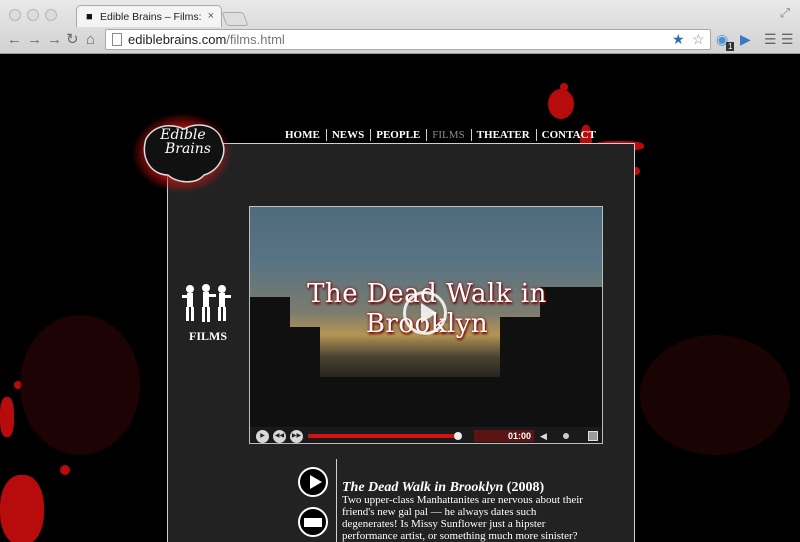  What do you see at coordinates (51, 15) in the screenshot?
I see `window-zoom-button` at bounding box center [51, 15].